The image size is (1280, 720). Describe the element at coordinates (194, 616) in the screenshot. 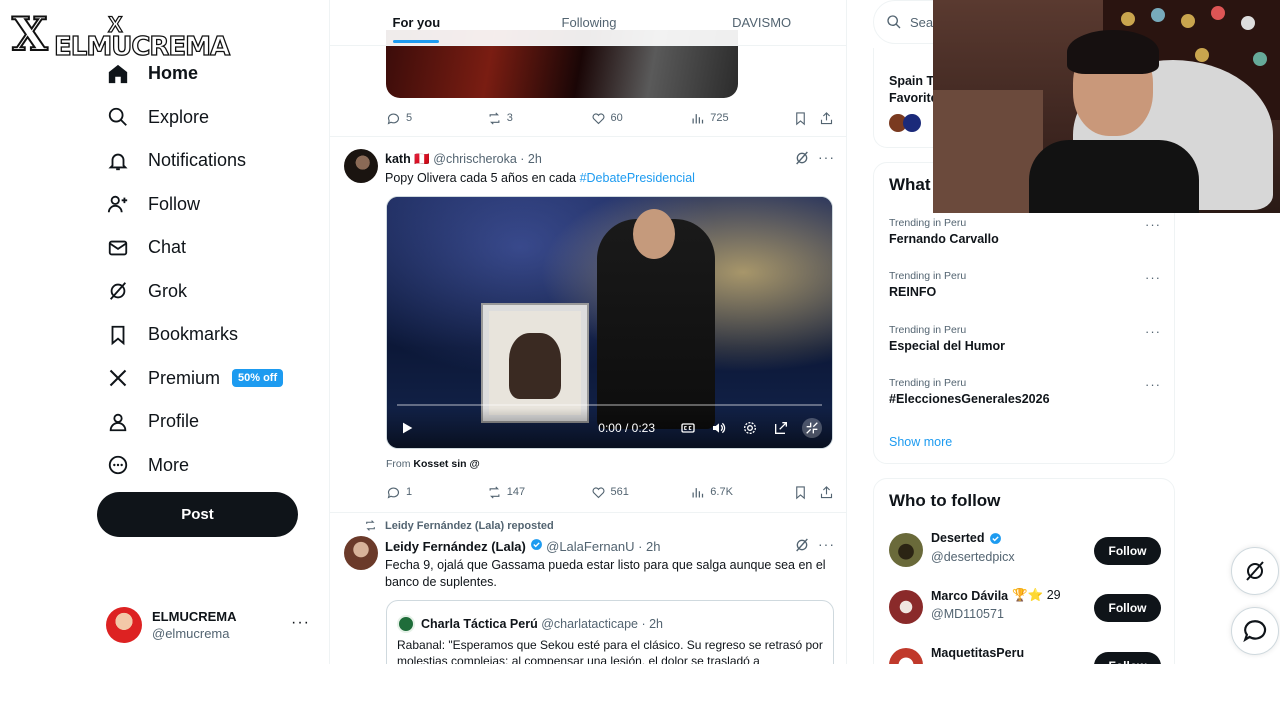

I see `account-name: ELMUCREMA` at that location.